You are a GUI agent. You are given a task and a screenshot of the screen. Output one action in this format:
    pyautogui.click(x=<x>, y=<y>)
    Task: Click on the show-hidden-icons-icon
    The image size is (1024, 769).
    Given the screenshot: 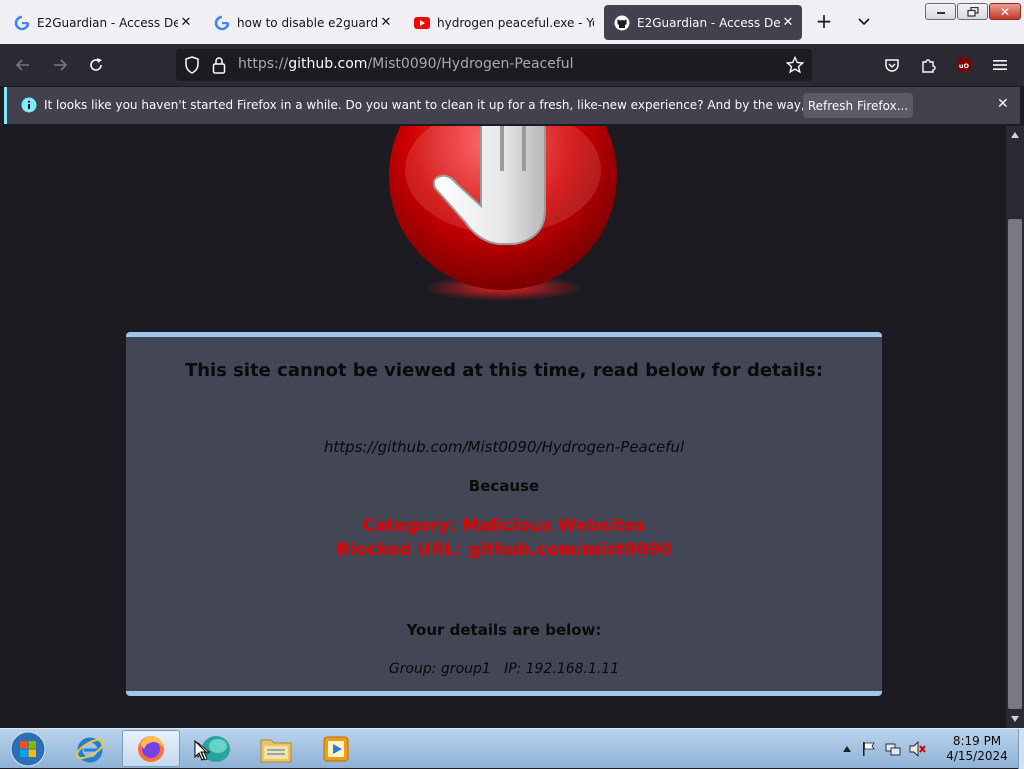 What is the action you would take?
    pyautogui.click(x=847, y=749)
    